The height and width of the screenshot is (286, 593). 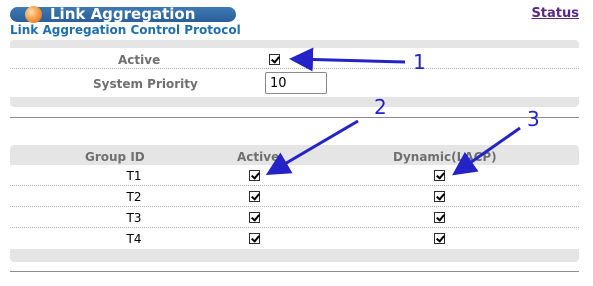 I want to click on annotation-number-2: 2, so click(x=380, y=107).